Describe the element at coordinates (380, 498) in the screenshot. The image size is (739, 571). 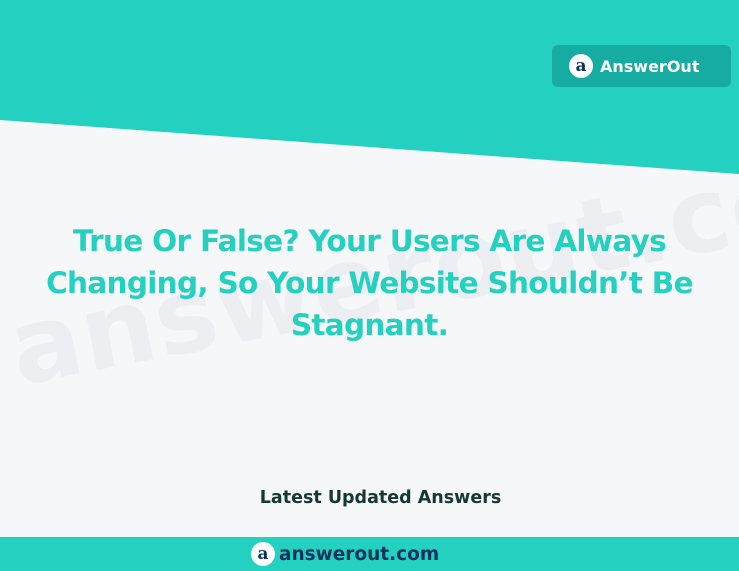
I see `latest-answers-label: Latest Updated Answers` at that location.